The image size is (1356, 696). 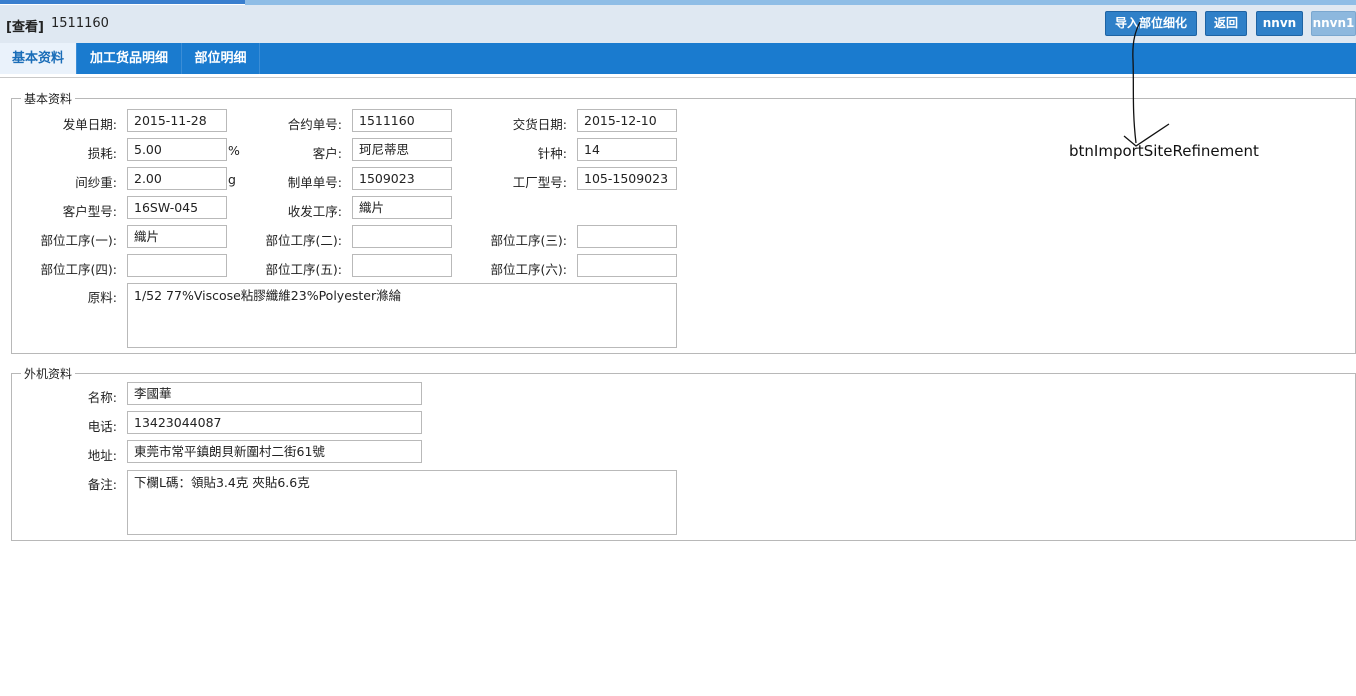 What do you see at coordinates (122, 2) in the screenshot?
I see `top-accent-bar` at bounding box center [122, 2].